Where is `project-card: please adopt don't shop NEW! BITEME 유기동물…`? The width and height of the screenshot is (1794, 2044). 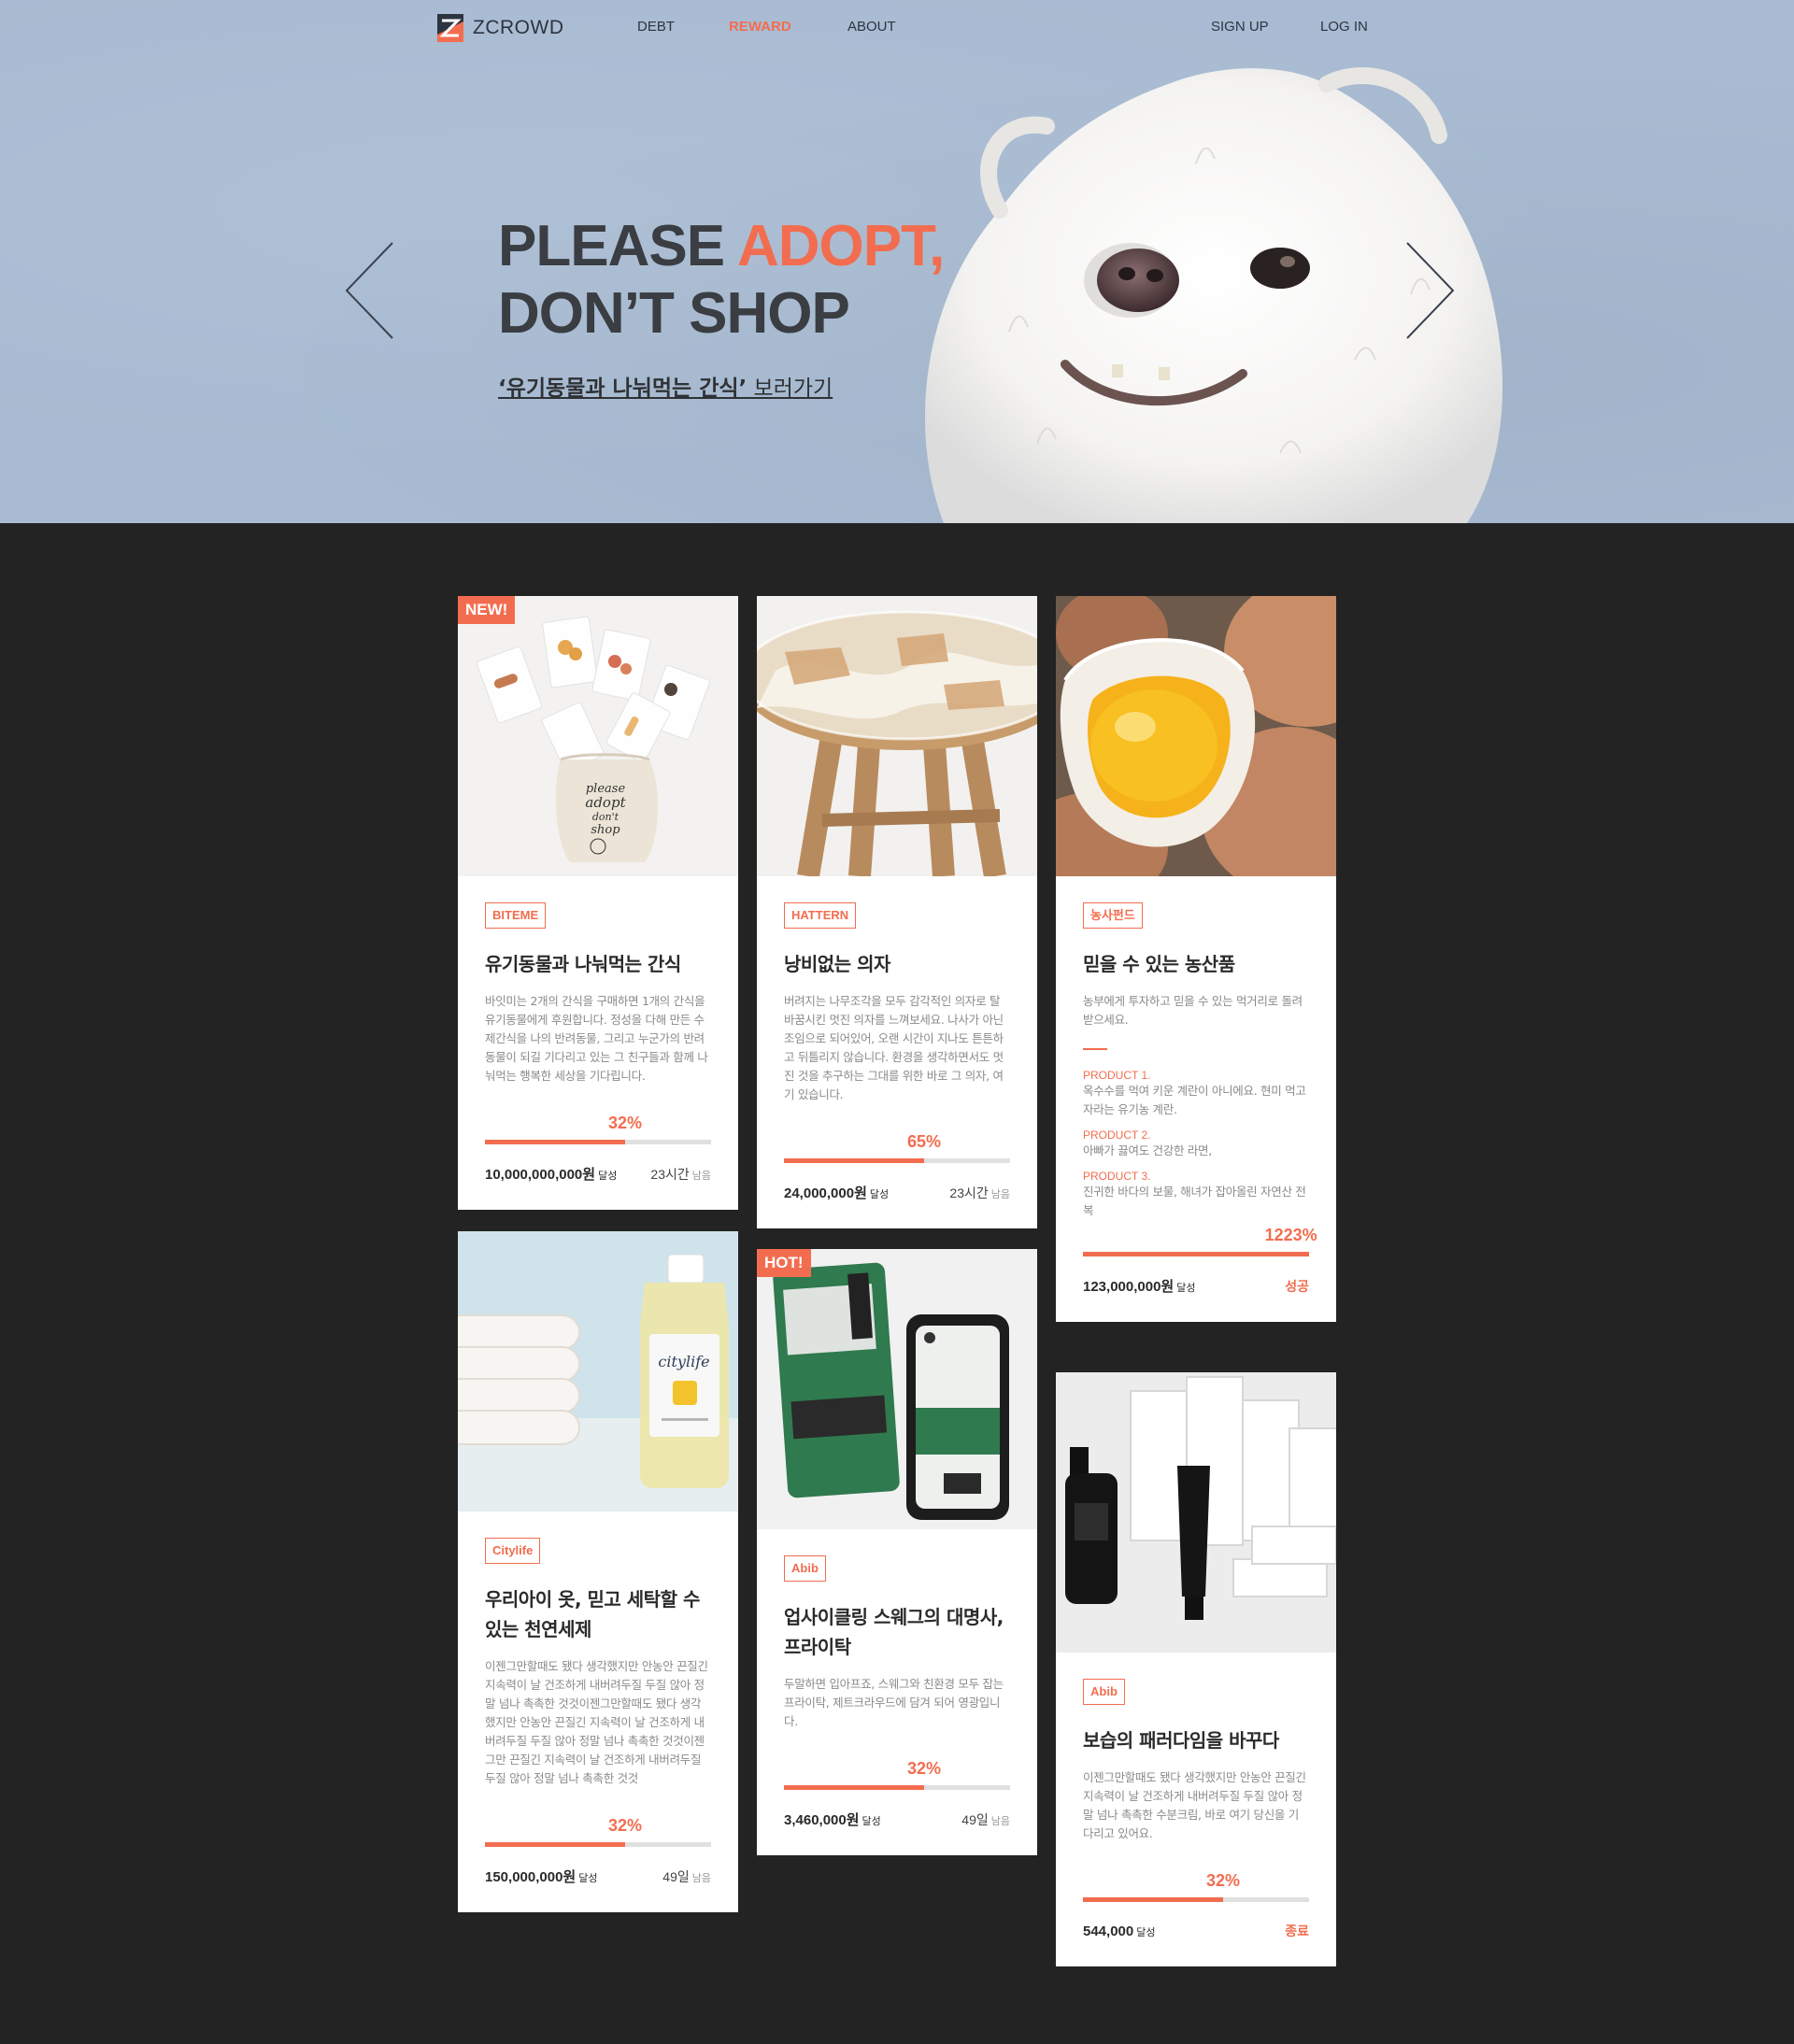
project-card: please adopt don't shop NEW! BITEME 유기동물… is located at coordinates (598, 903).